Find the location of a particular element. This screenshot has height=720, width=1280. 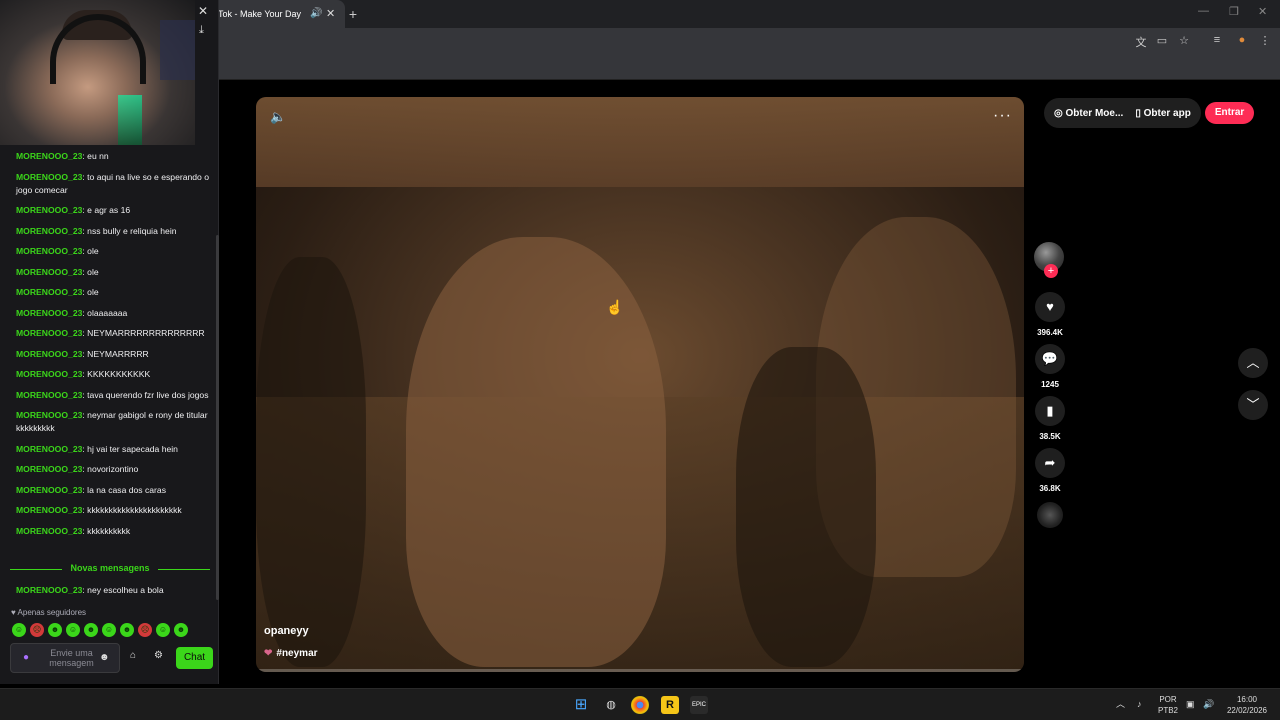

volume-icon: 🔈 is located at coordinates (279, 118).